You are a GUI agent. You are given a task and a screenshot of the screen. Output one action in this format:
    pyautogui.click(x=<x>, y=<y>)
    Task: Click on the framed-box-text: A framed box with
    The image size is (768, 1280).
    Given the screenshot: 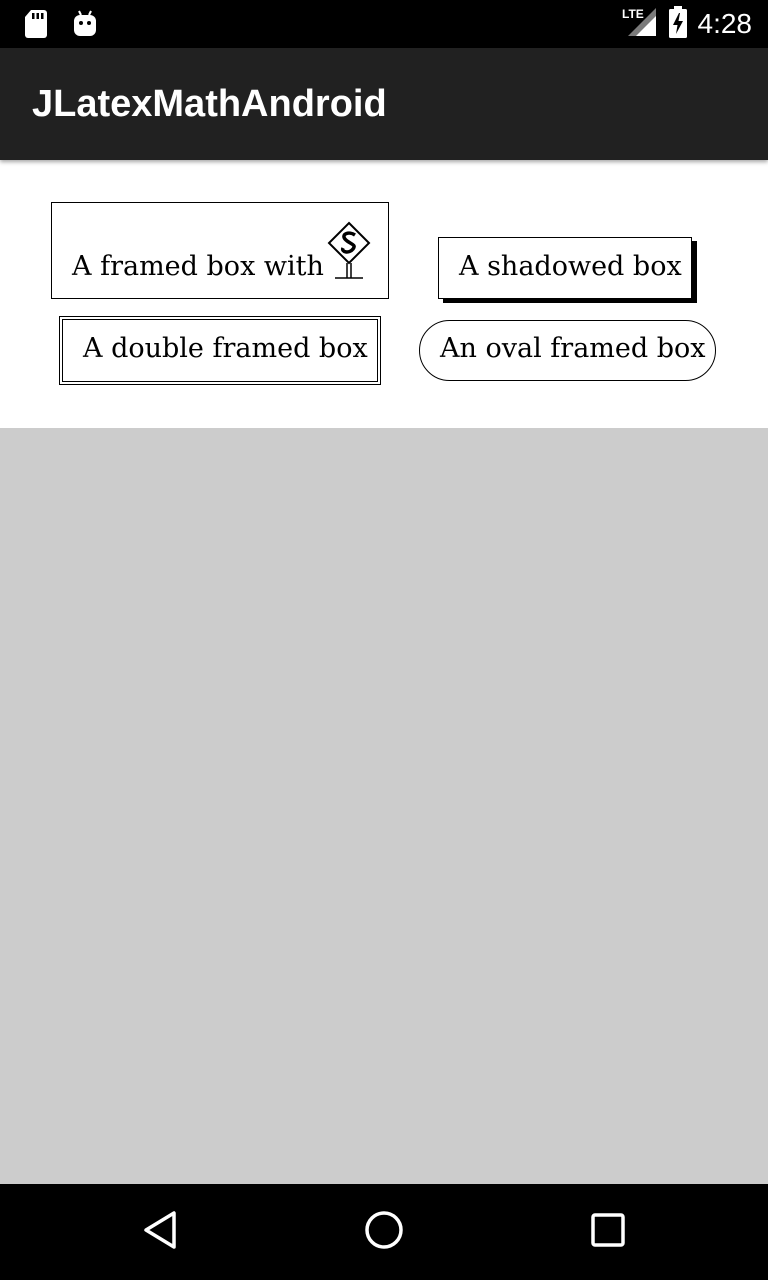 What is the action you would take?
    pyautogui.click(x=198, y=266)
    